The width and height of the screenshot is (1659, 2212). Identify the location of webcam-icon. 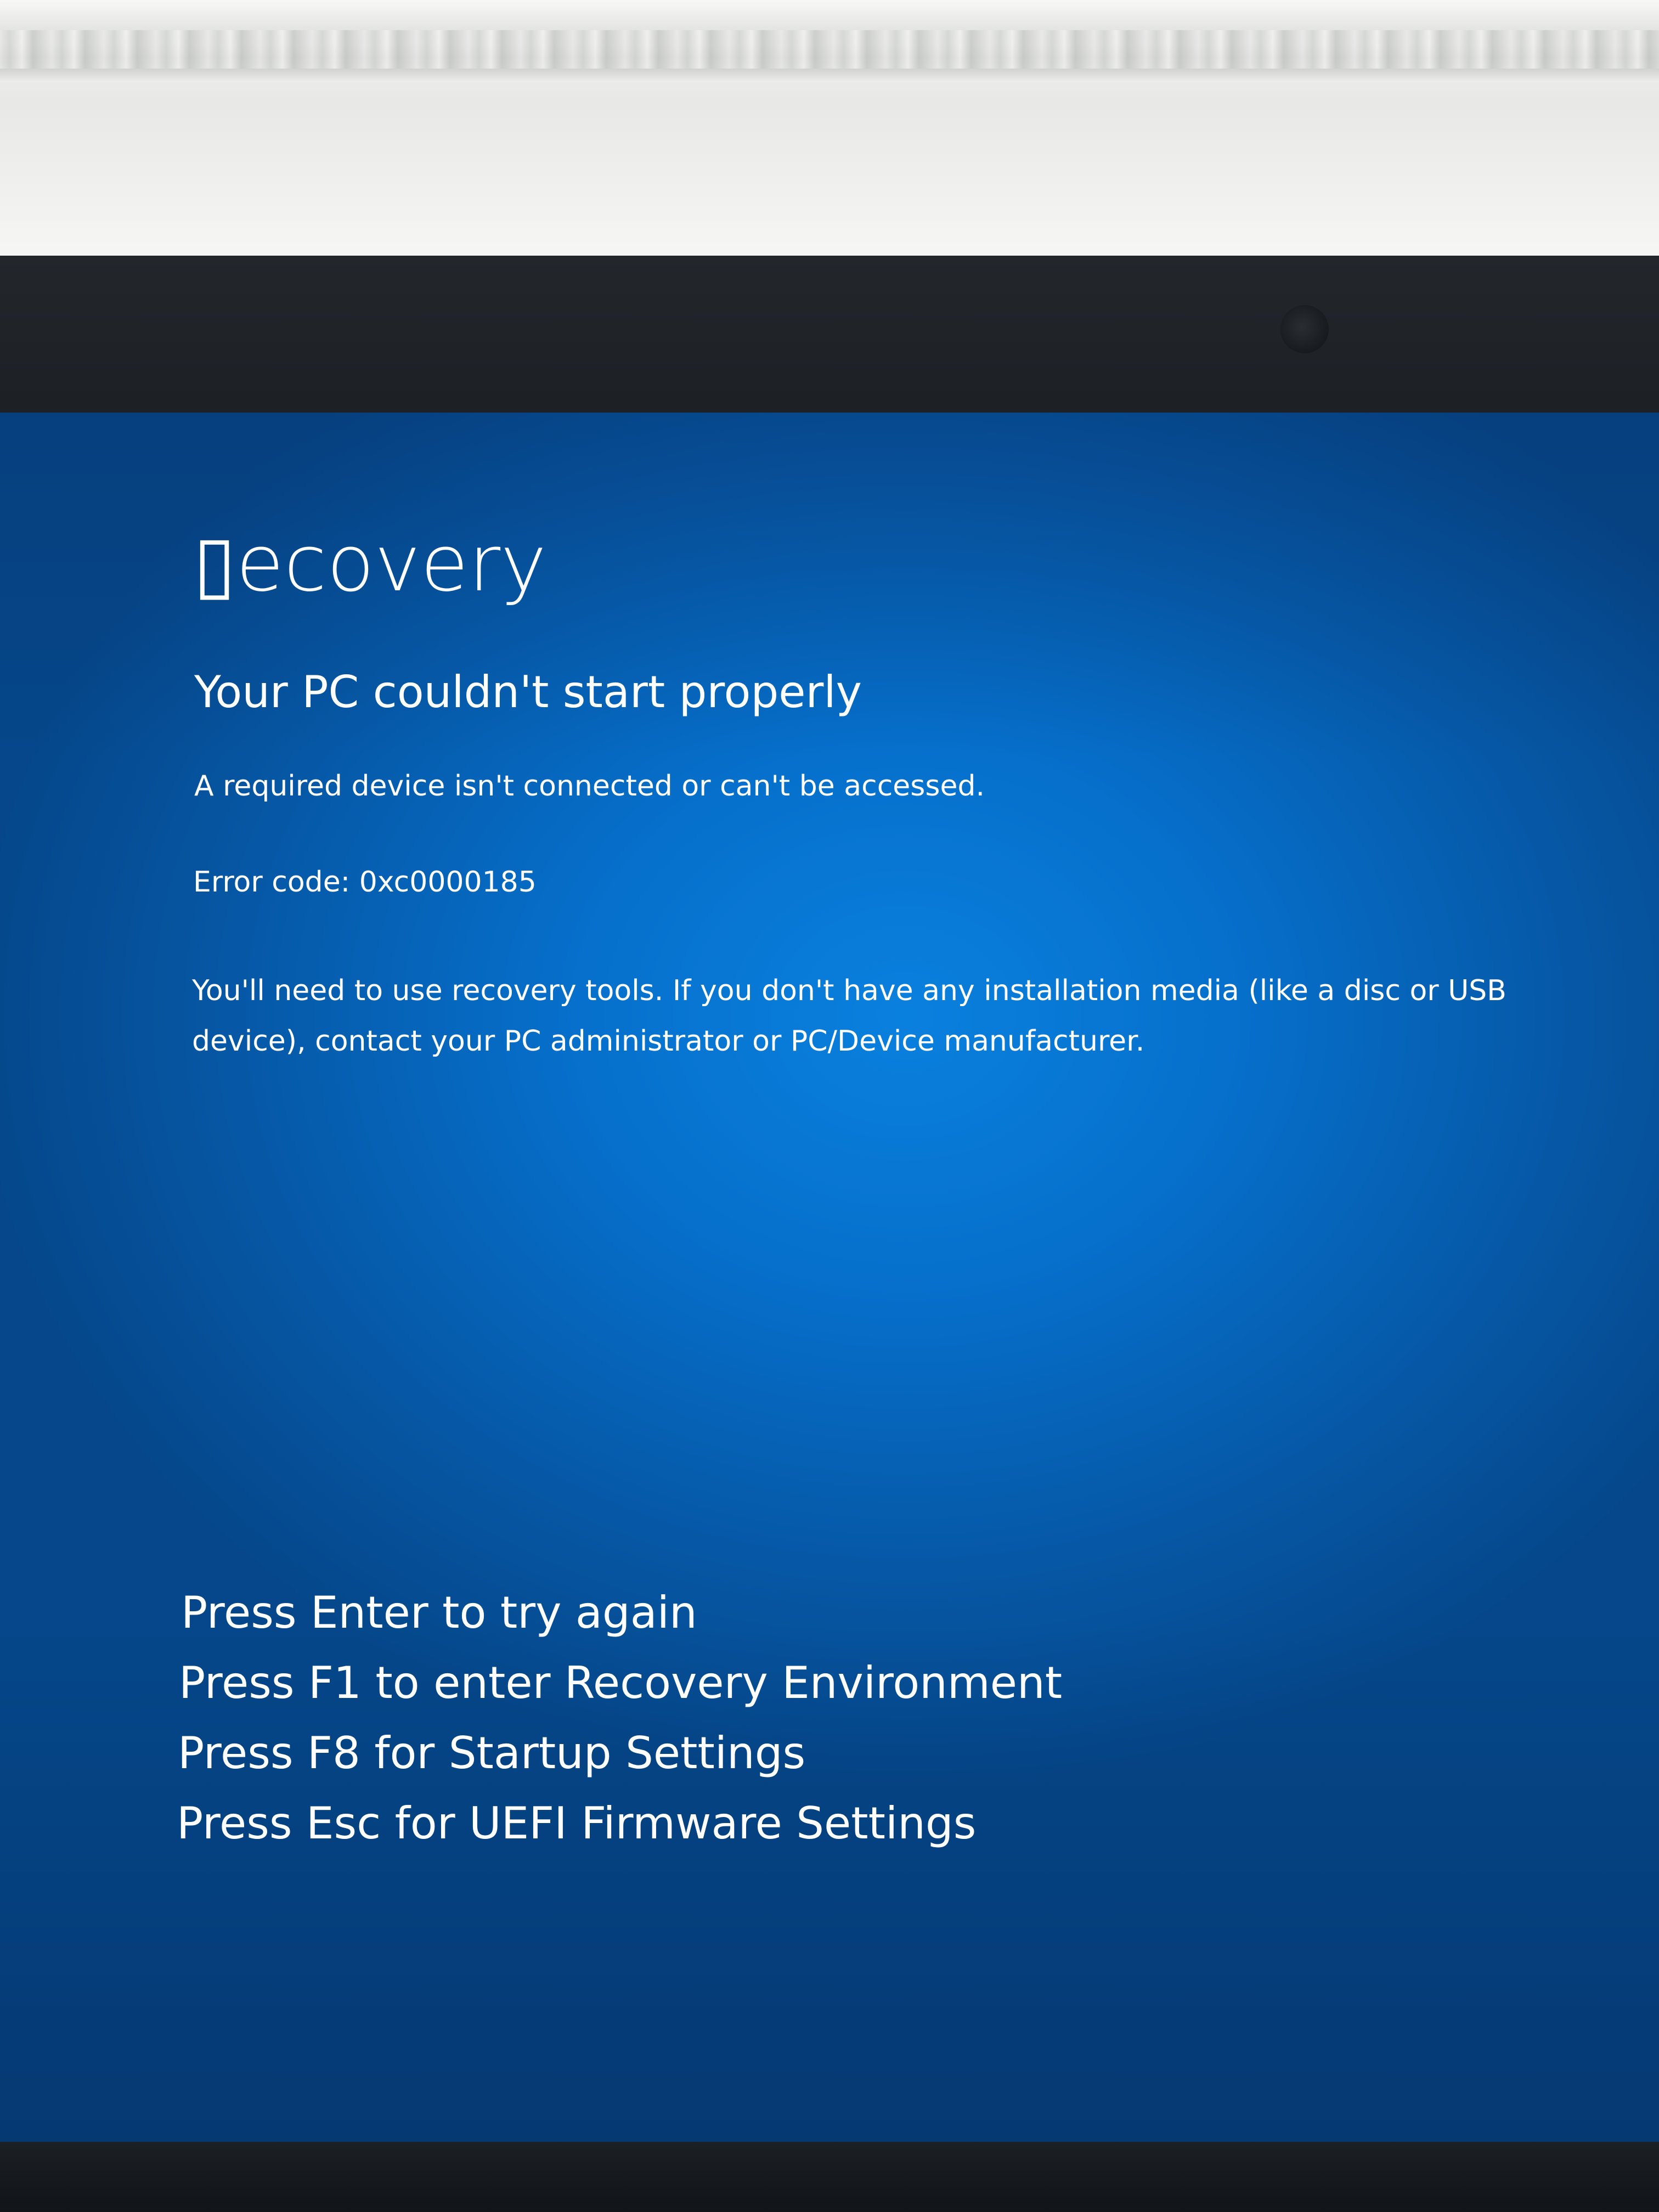
(1304, 329).